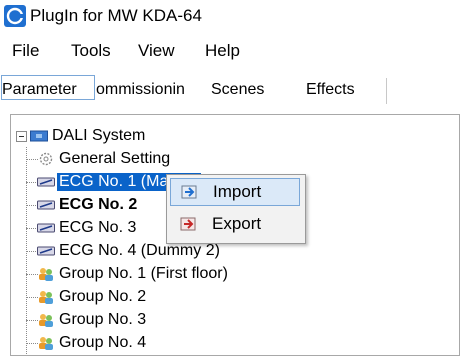 Image resolution: width=467 pixels, height=356 pixels. I want to click on tree-item-label: Group No. 1 (First floor), so click(143, 273).